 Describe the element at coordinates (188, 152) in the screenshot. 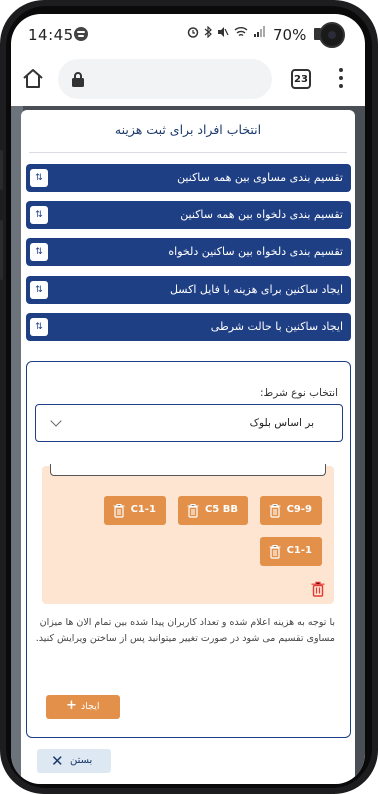

I see `divider` at that location.